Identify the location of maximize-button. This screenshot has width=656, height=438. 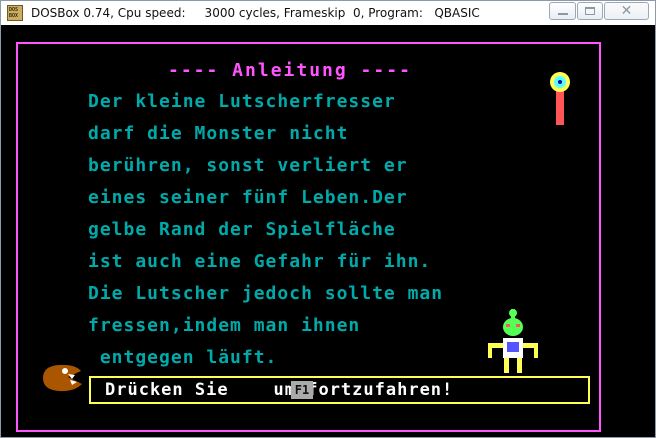
(590, 11).